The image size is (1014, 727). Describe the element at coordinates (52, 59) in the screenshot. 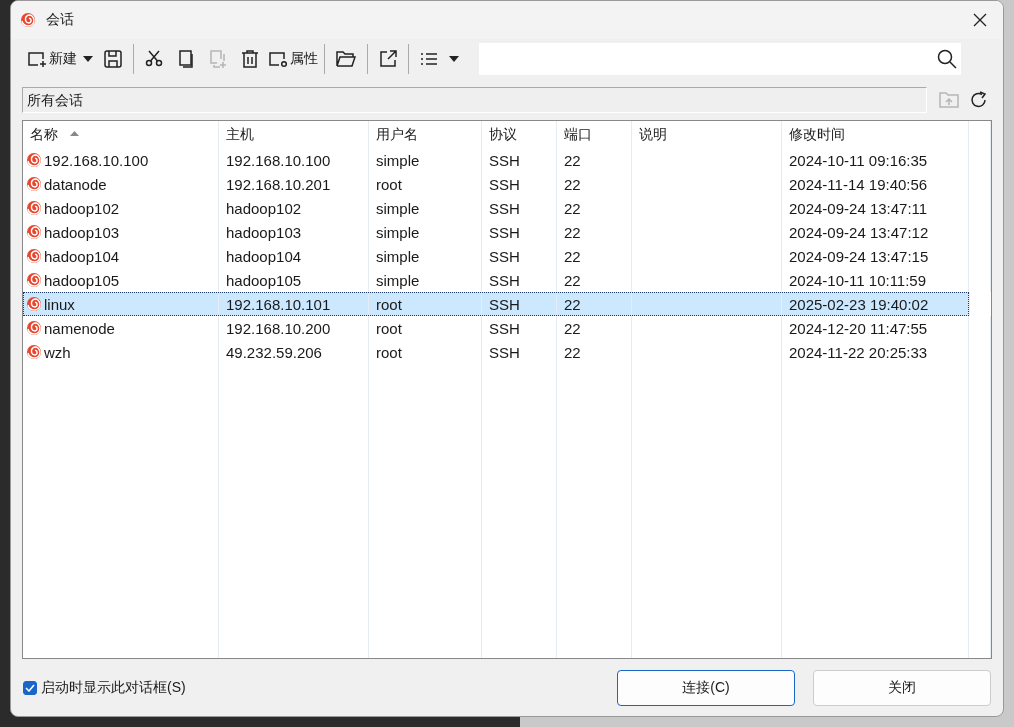

I see `new-button: 新建` at that location.